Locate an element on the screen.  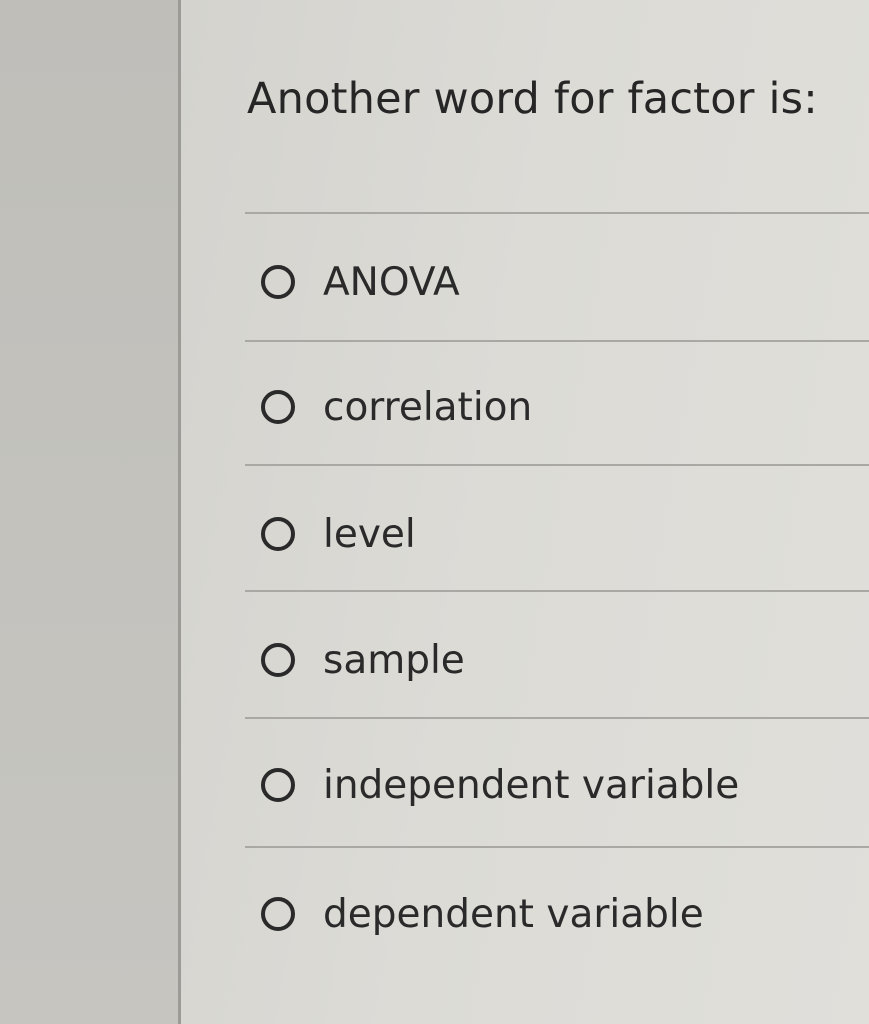
option-sample: sample is located at coordinates (363, 660).